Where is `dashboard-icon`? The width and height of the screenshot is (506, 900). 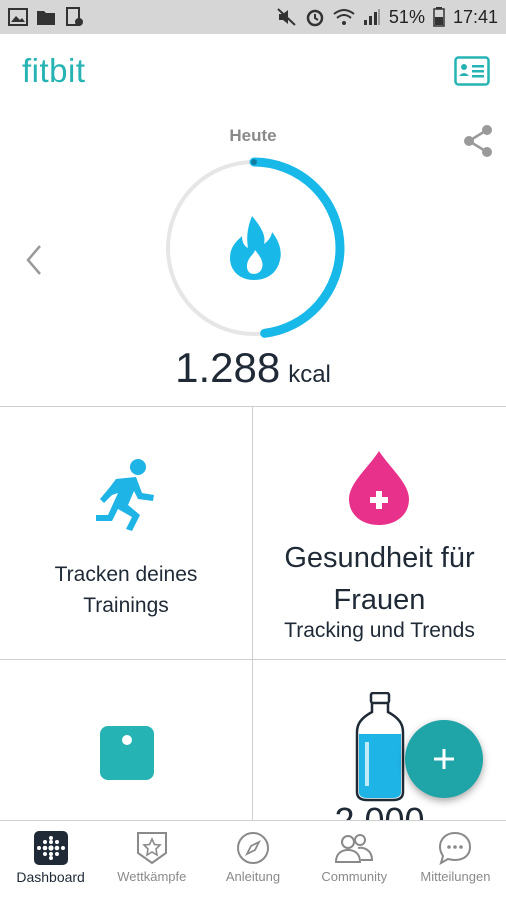
dashboard-icon is located at coordinates (50, 848).